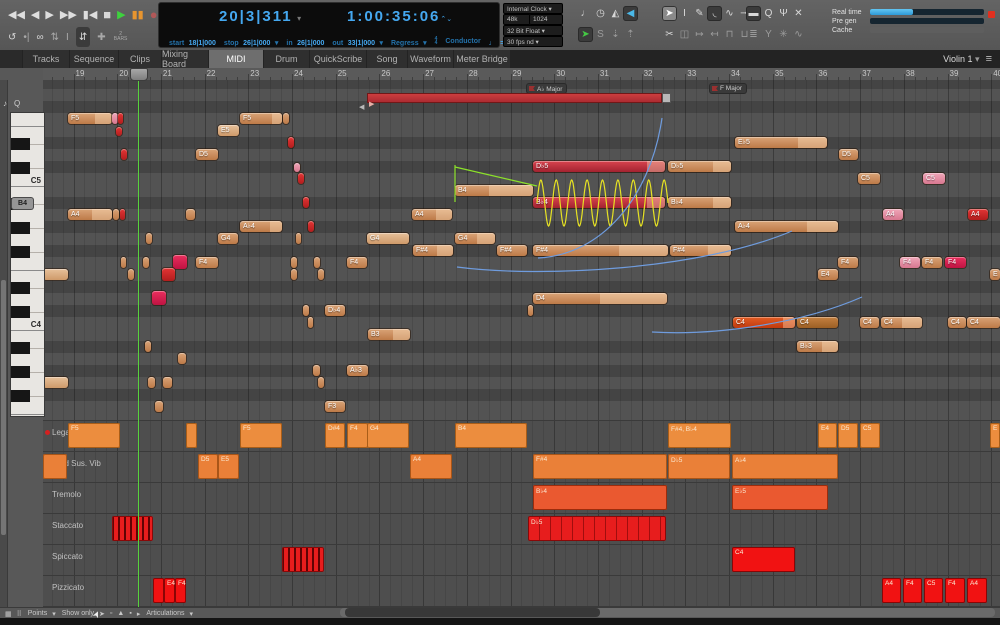 The image size is (1000, 625). What do you see at coordinates (387, 59) in the screenshot?
I see `tab-song: Song` at bounding box center [387, 59].